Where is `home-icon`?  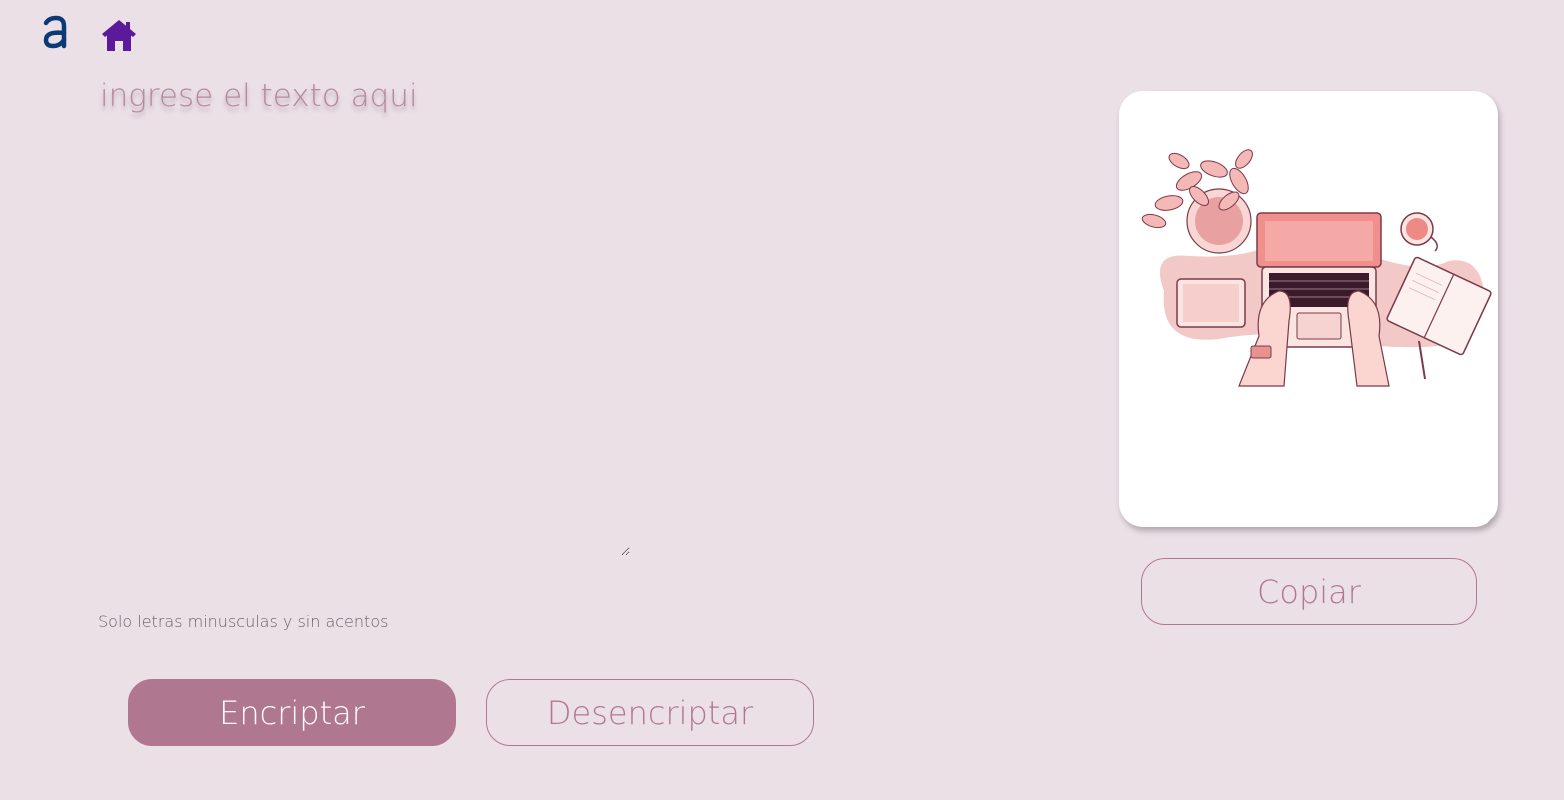 home-icon is located at coordinates (119, 35).